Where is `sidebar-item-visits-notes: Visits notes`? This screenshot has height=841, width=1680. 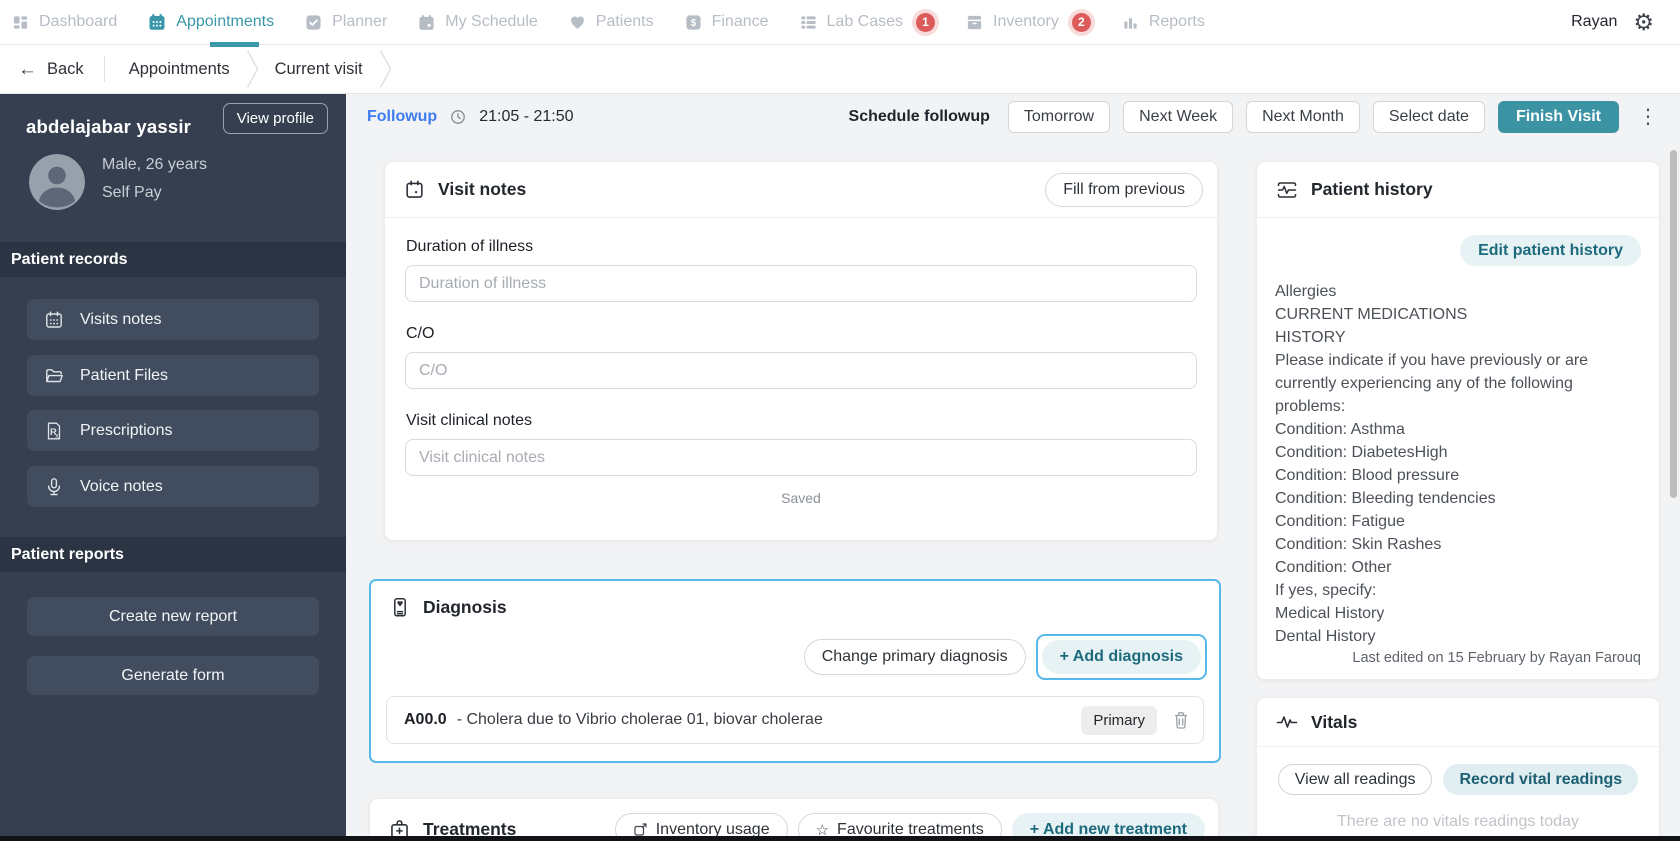 sidebar-item-visits-notes: Visits notes is located at coordinates (173, 319).